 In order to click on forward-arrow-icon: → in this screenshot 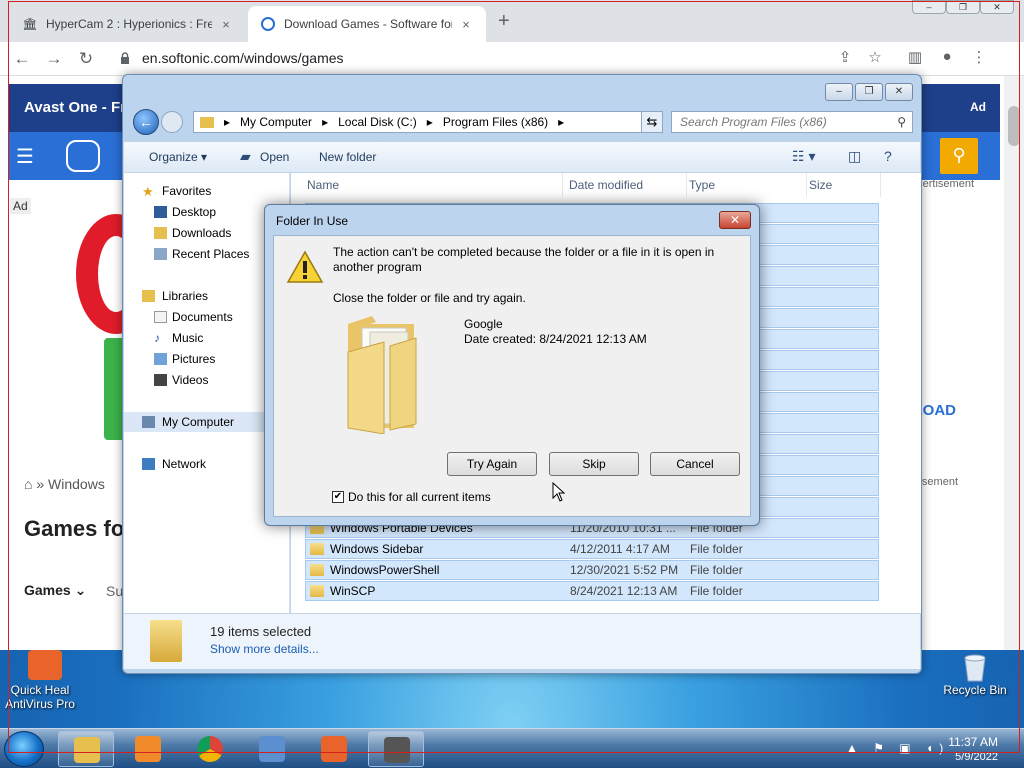, I will do `click(54, 59)`.